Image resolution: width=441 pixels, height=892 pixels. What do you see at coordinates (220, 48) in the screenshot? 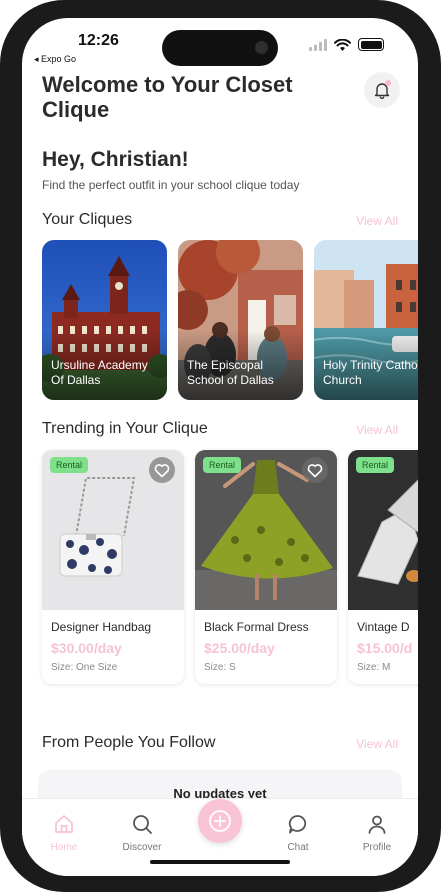
I see `dynamic-island` at bounding box center [220, 48].